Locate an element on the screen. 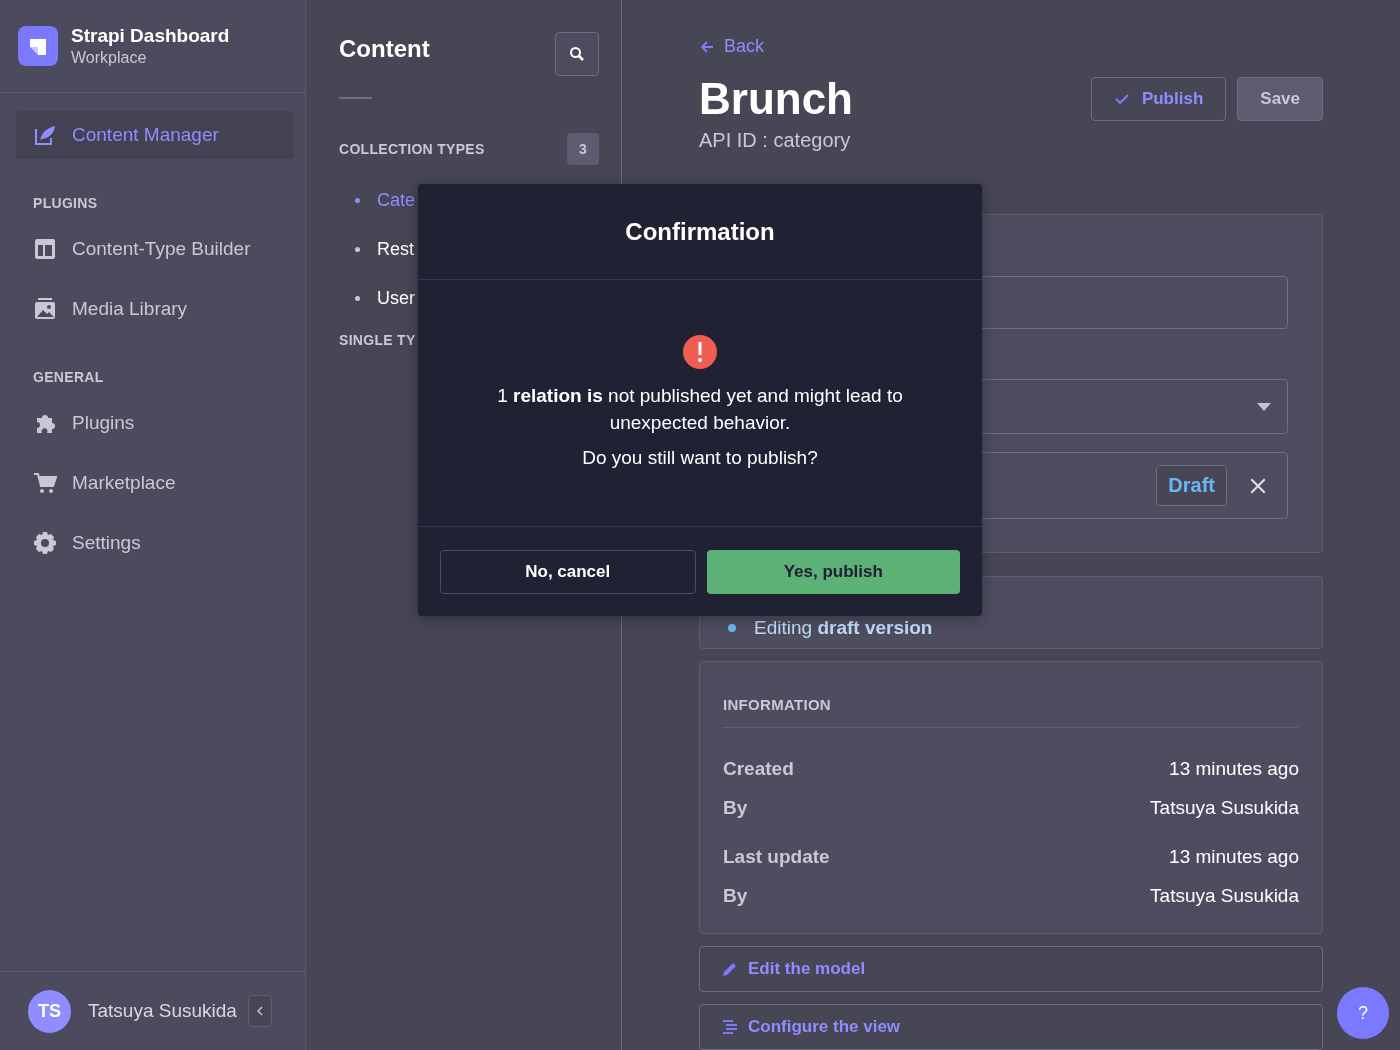 Image resolution: width=1400 pixels, height=1050 pixels. confirm-button: Yes, publish is located at coordinates (833, 571).